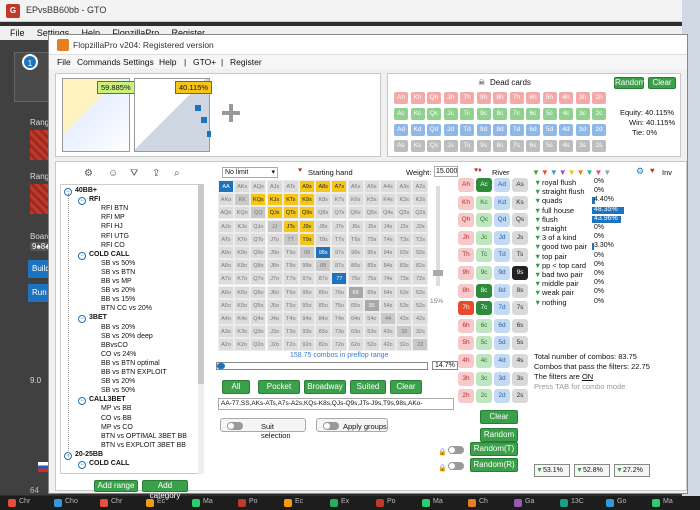 Image resolution: width=700 pixels, height=510 pixels. What do you see at coordinates (226, 332) in the screenshot?
I see `hand-cell: A3o` at bounding box center [226, 332].